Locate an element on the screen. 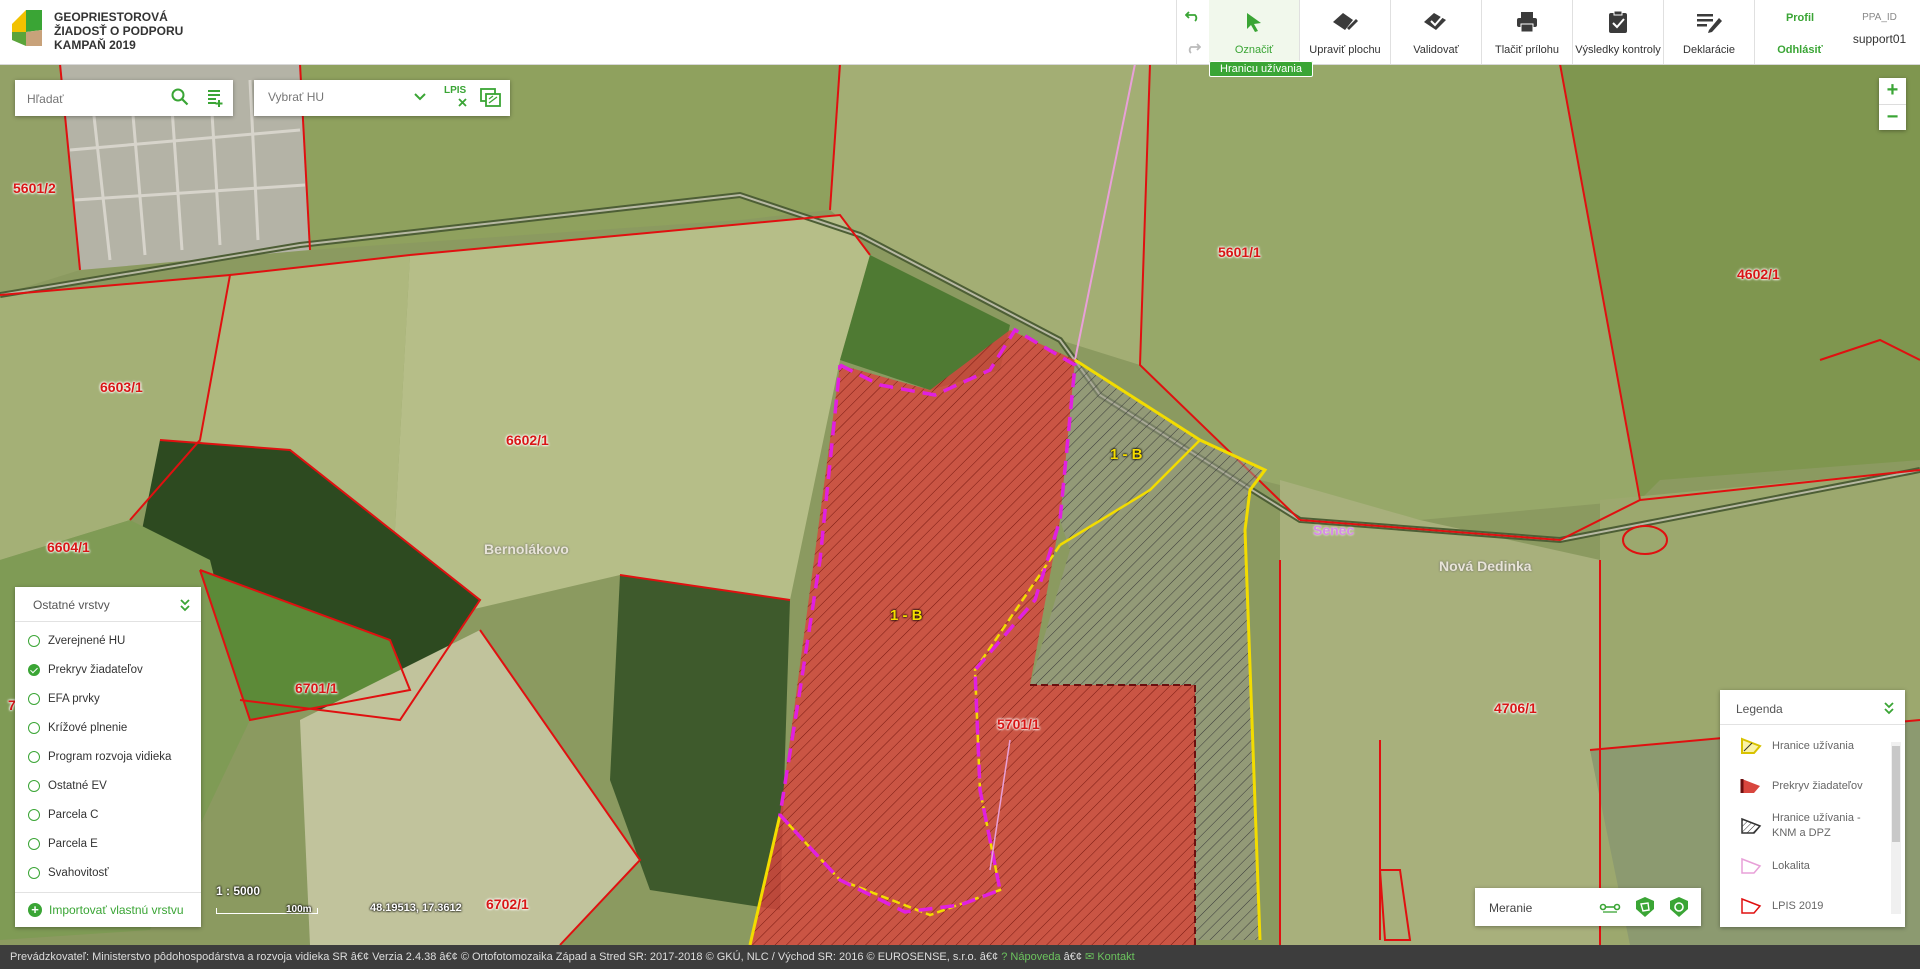  legend-scrollbar is located at coordinates (1896, 828).